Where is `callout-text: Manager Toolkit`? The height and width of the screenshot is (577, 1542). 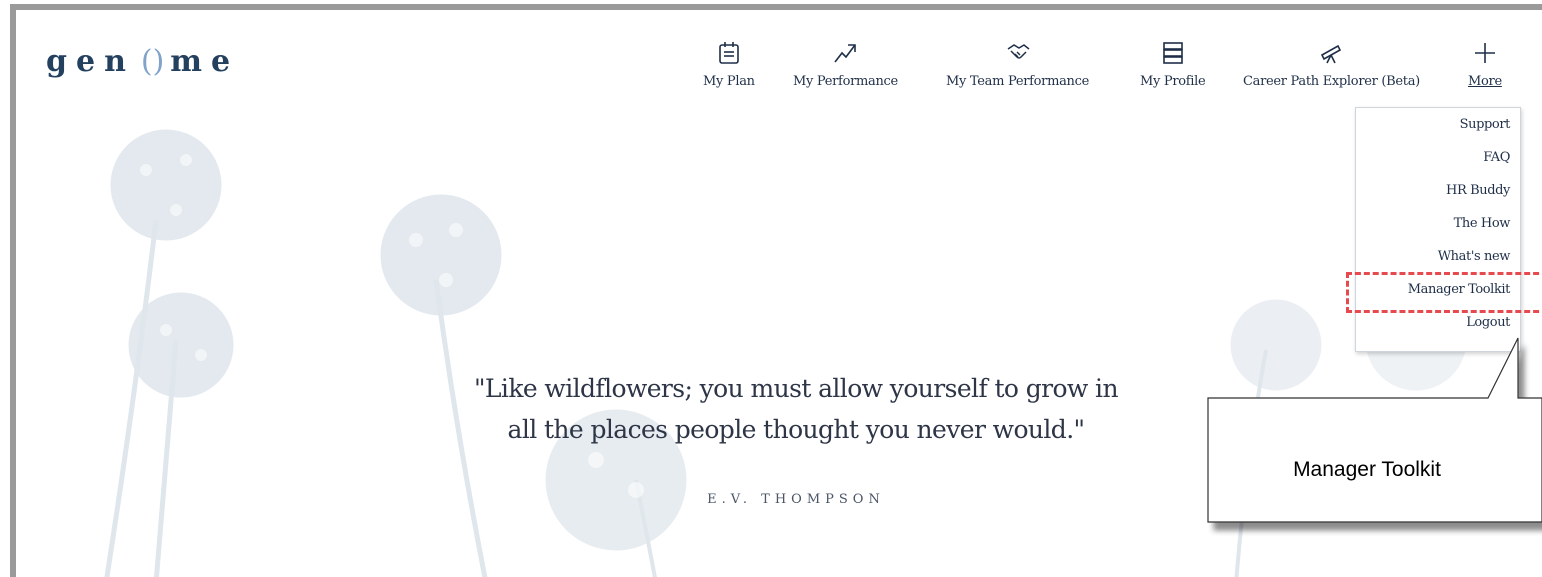 callout-text: Manager Toolkit is located at coordinates (1367, 469).